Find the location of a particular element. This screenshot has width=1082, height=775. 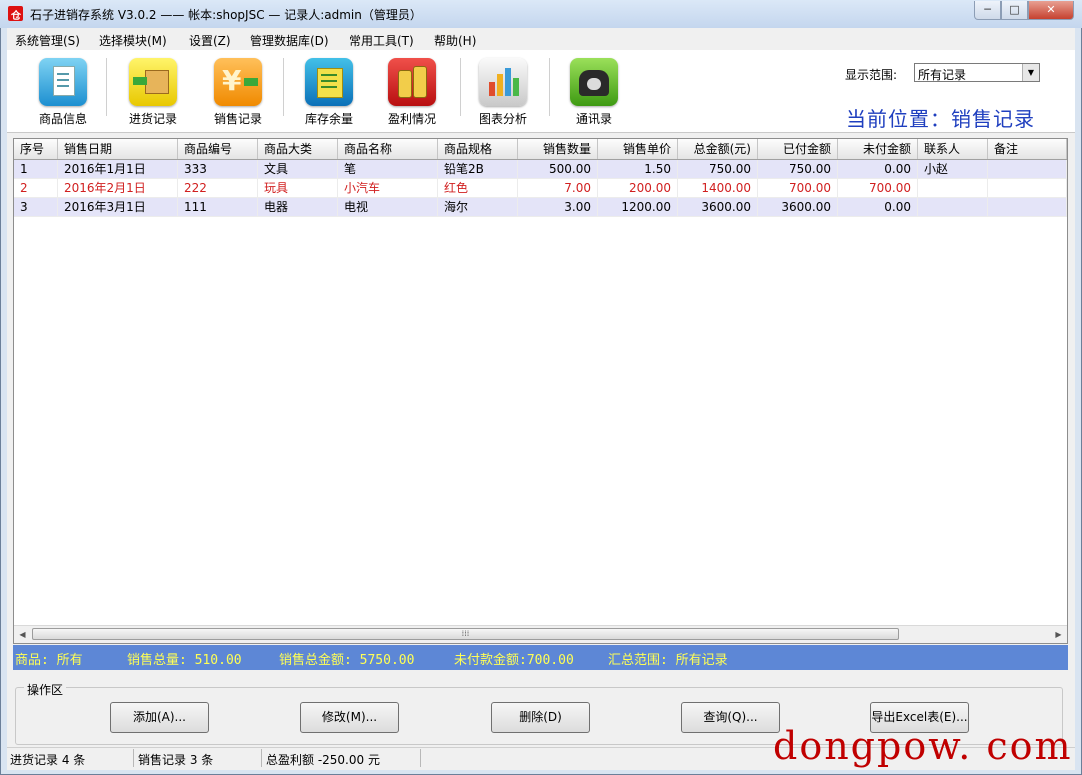

current-location: 当前位置：销售记录 is located at coordinates (940, 119).